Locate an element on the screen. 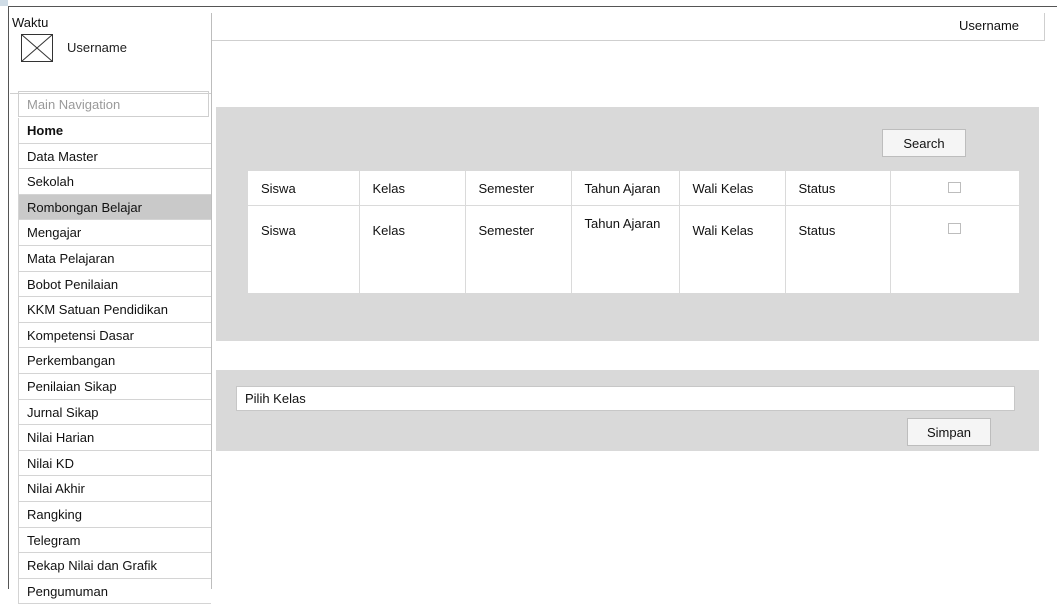  sidebar-item-pengumuman: Pengumuman is located at coordinates (114, 591).